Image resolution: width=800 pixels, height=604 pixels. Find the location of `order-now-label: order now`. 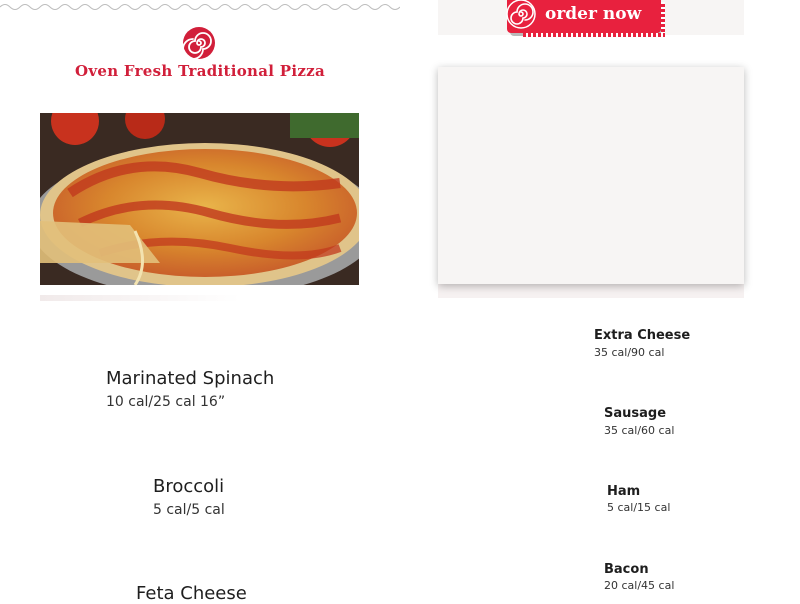

order-now-label: order now is located at coordinates (593, 14).